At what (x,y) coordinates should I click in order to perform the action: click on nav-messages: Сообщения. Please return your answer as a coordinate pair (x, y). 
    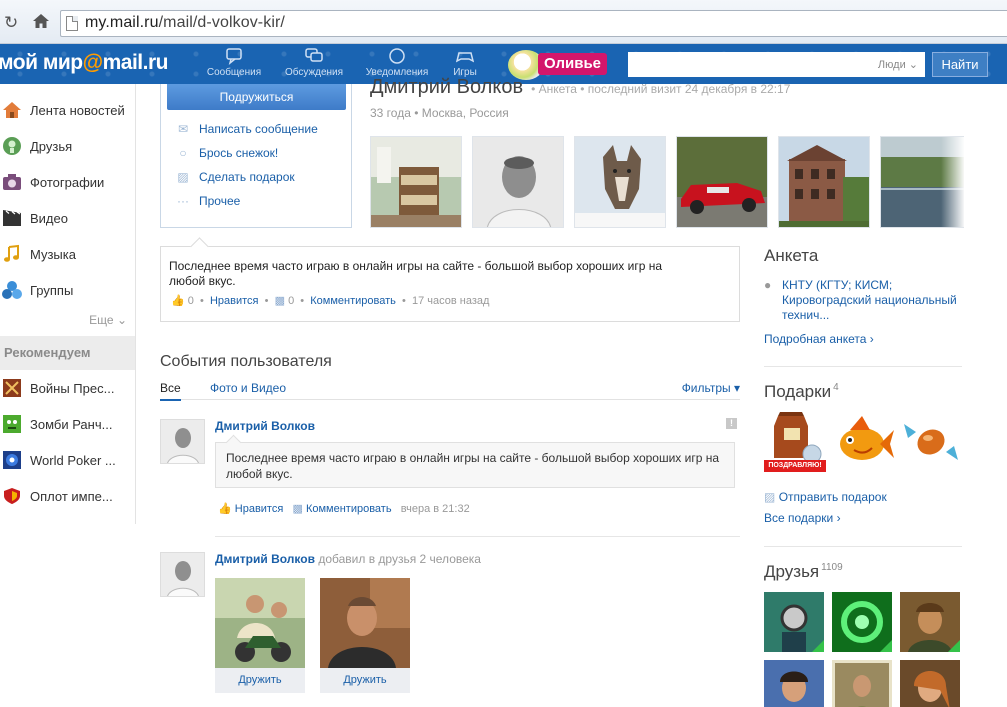
    Looking at the image, I should click on (234, 62).